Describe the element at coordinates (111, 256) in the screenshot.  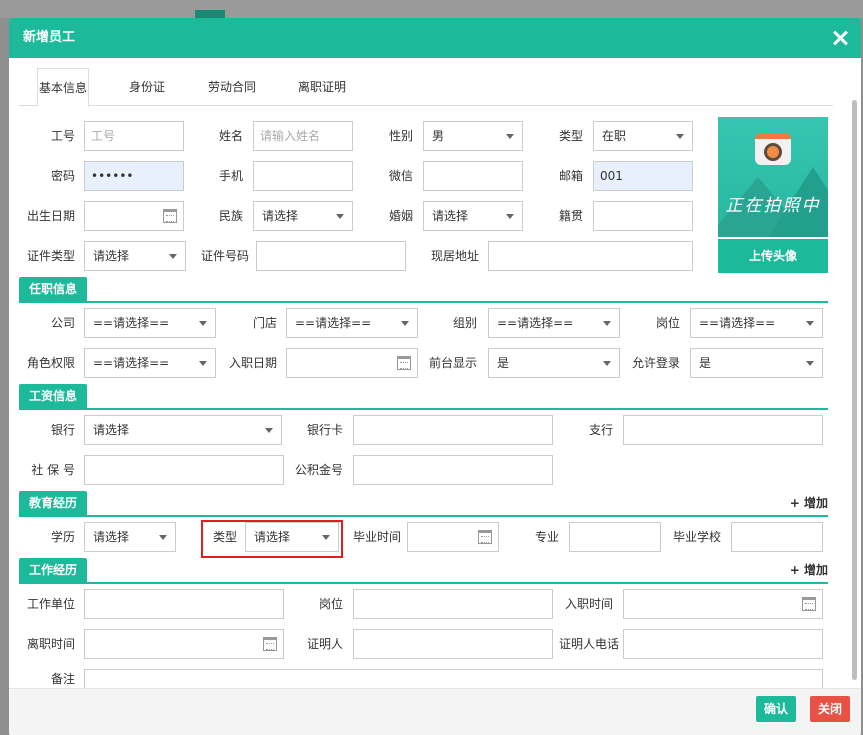
I see `id-type-value: 请选择` at that location.